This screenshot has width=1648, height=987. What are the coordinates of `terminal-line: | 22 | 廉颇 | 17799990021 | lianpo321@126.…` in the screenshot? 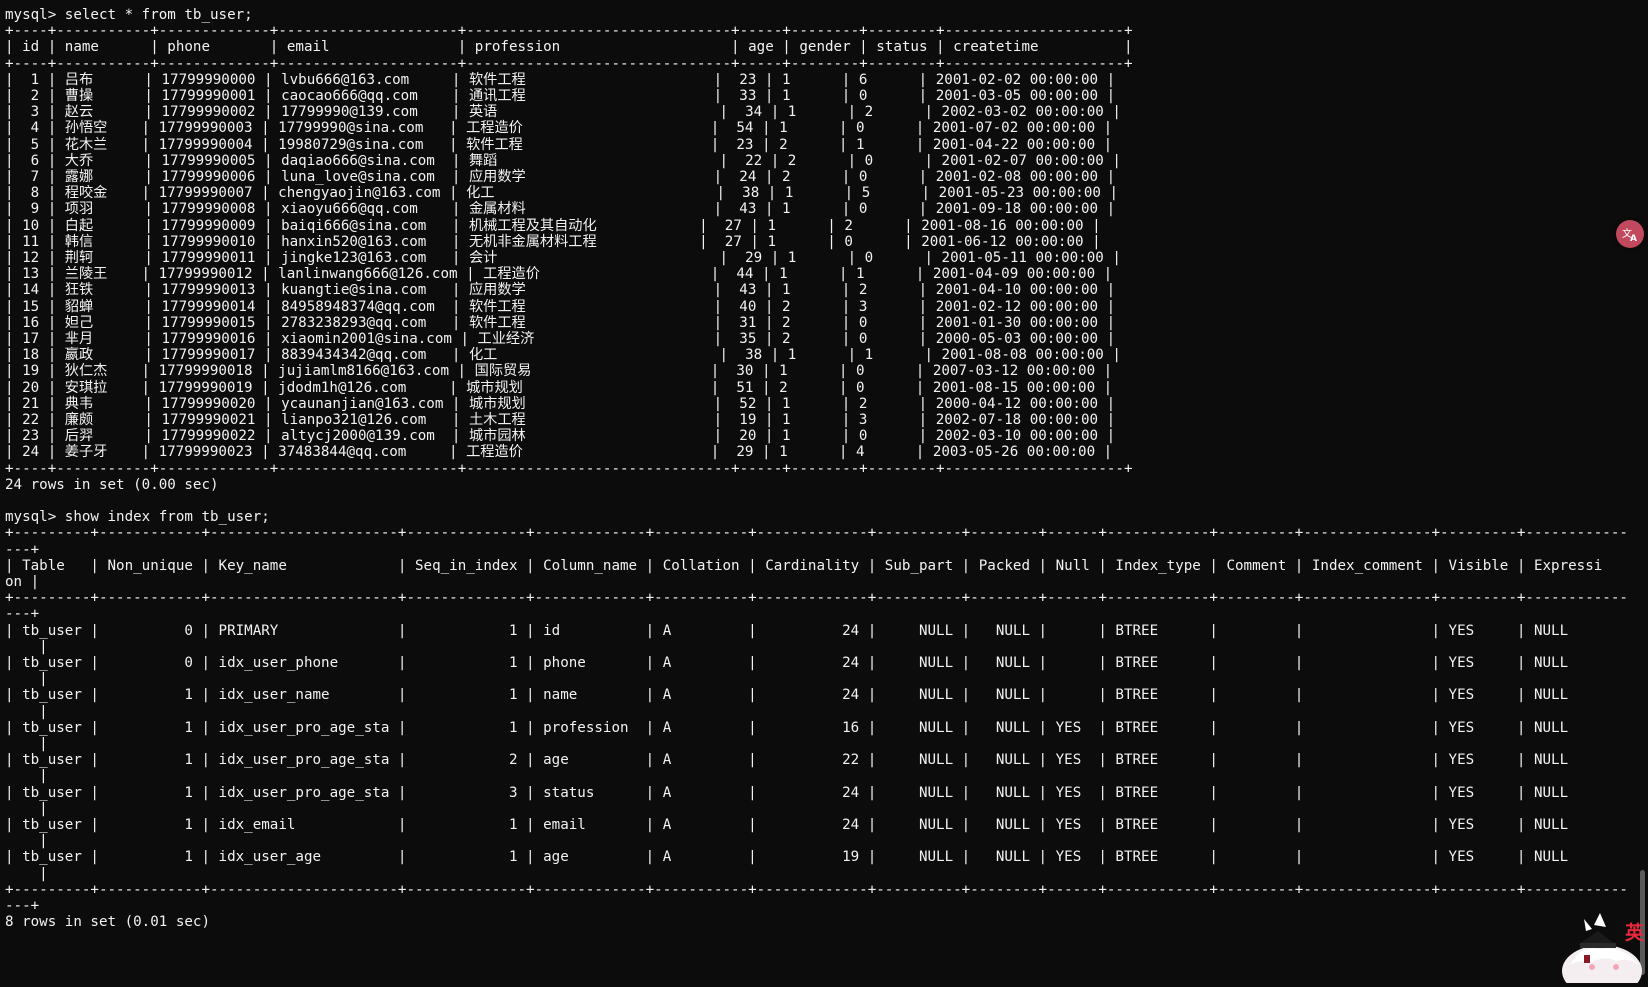 It's located at (560, 420).